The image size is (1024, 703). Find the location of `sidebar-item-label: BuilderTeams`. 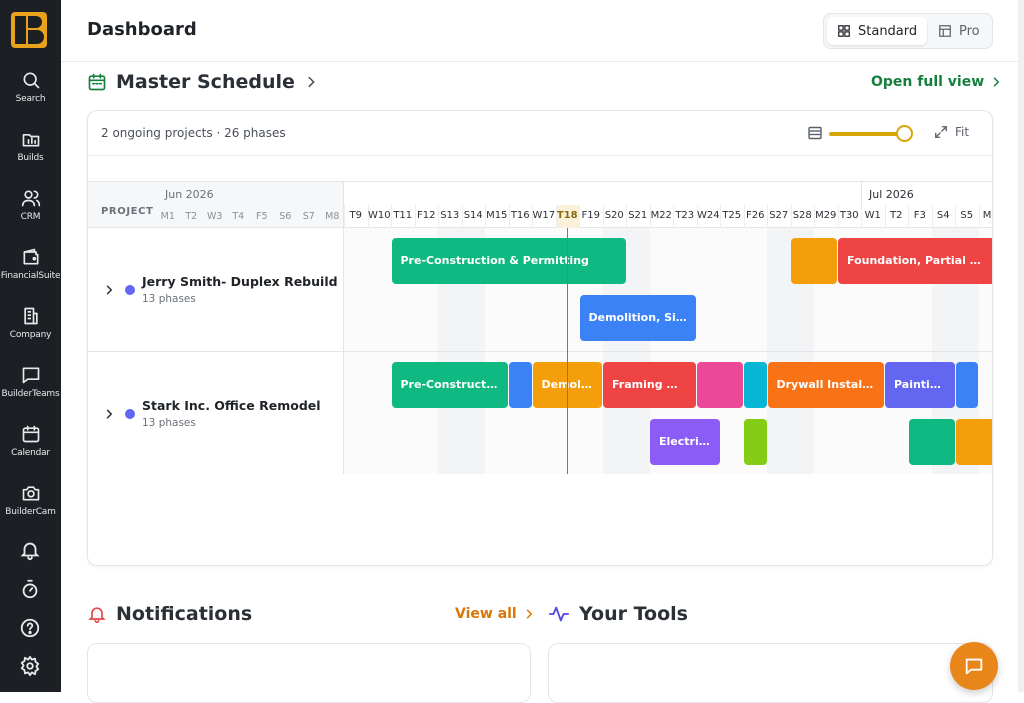

sidebar-item-label: BuilderTeams is located at coordinates (30, 394).